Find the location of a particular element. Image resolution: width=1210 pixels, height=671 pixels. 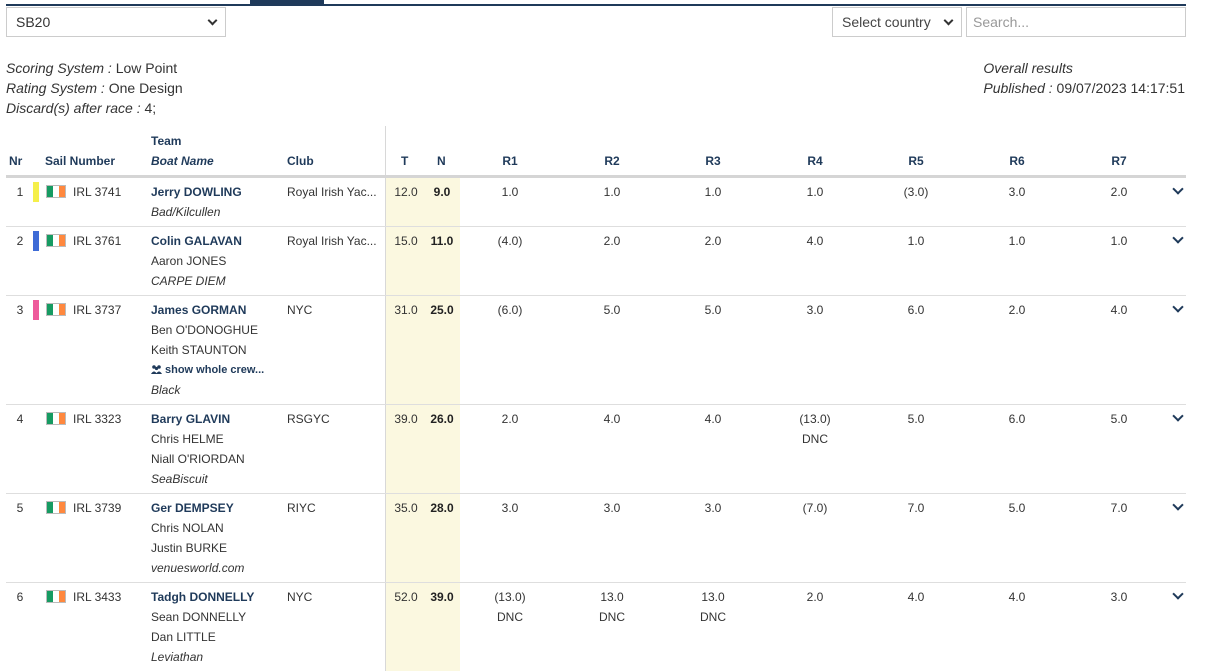

search-input is located at coordinates (1076, 22).